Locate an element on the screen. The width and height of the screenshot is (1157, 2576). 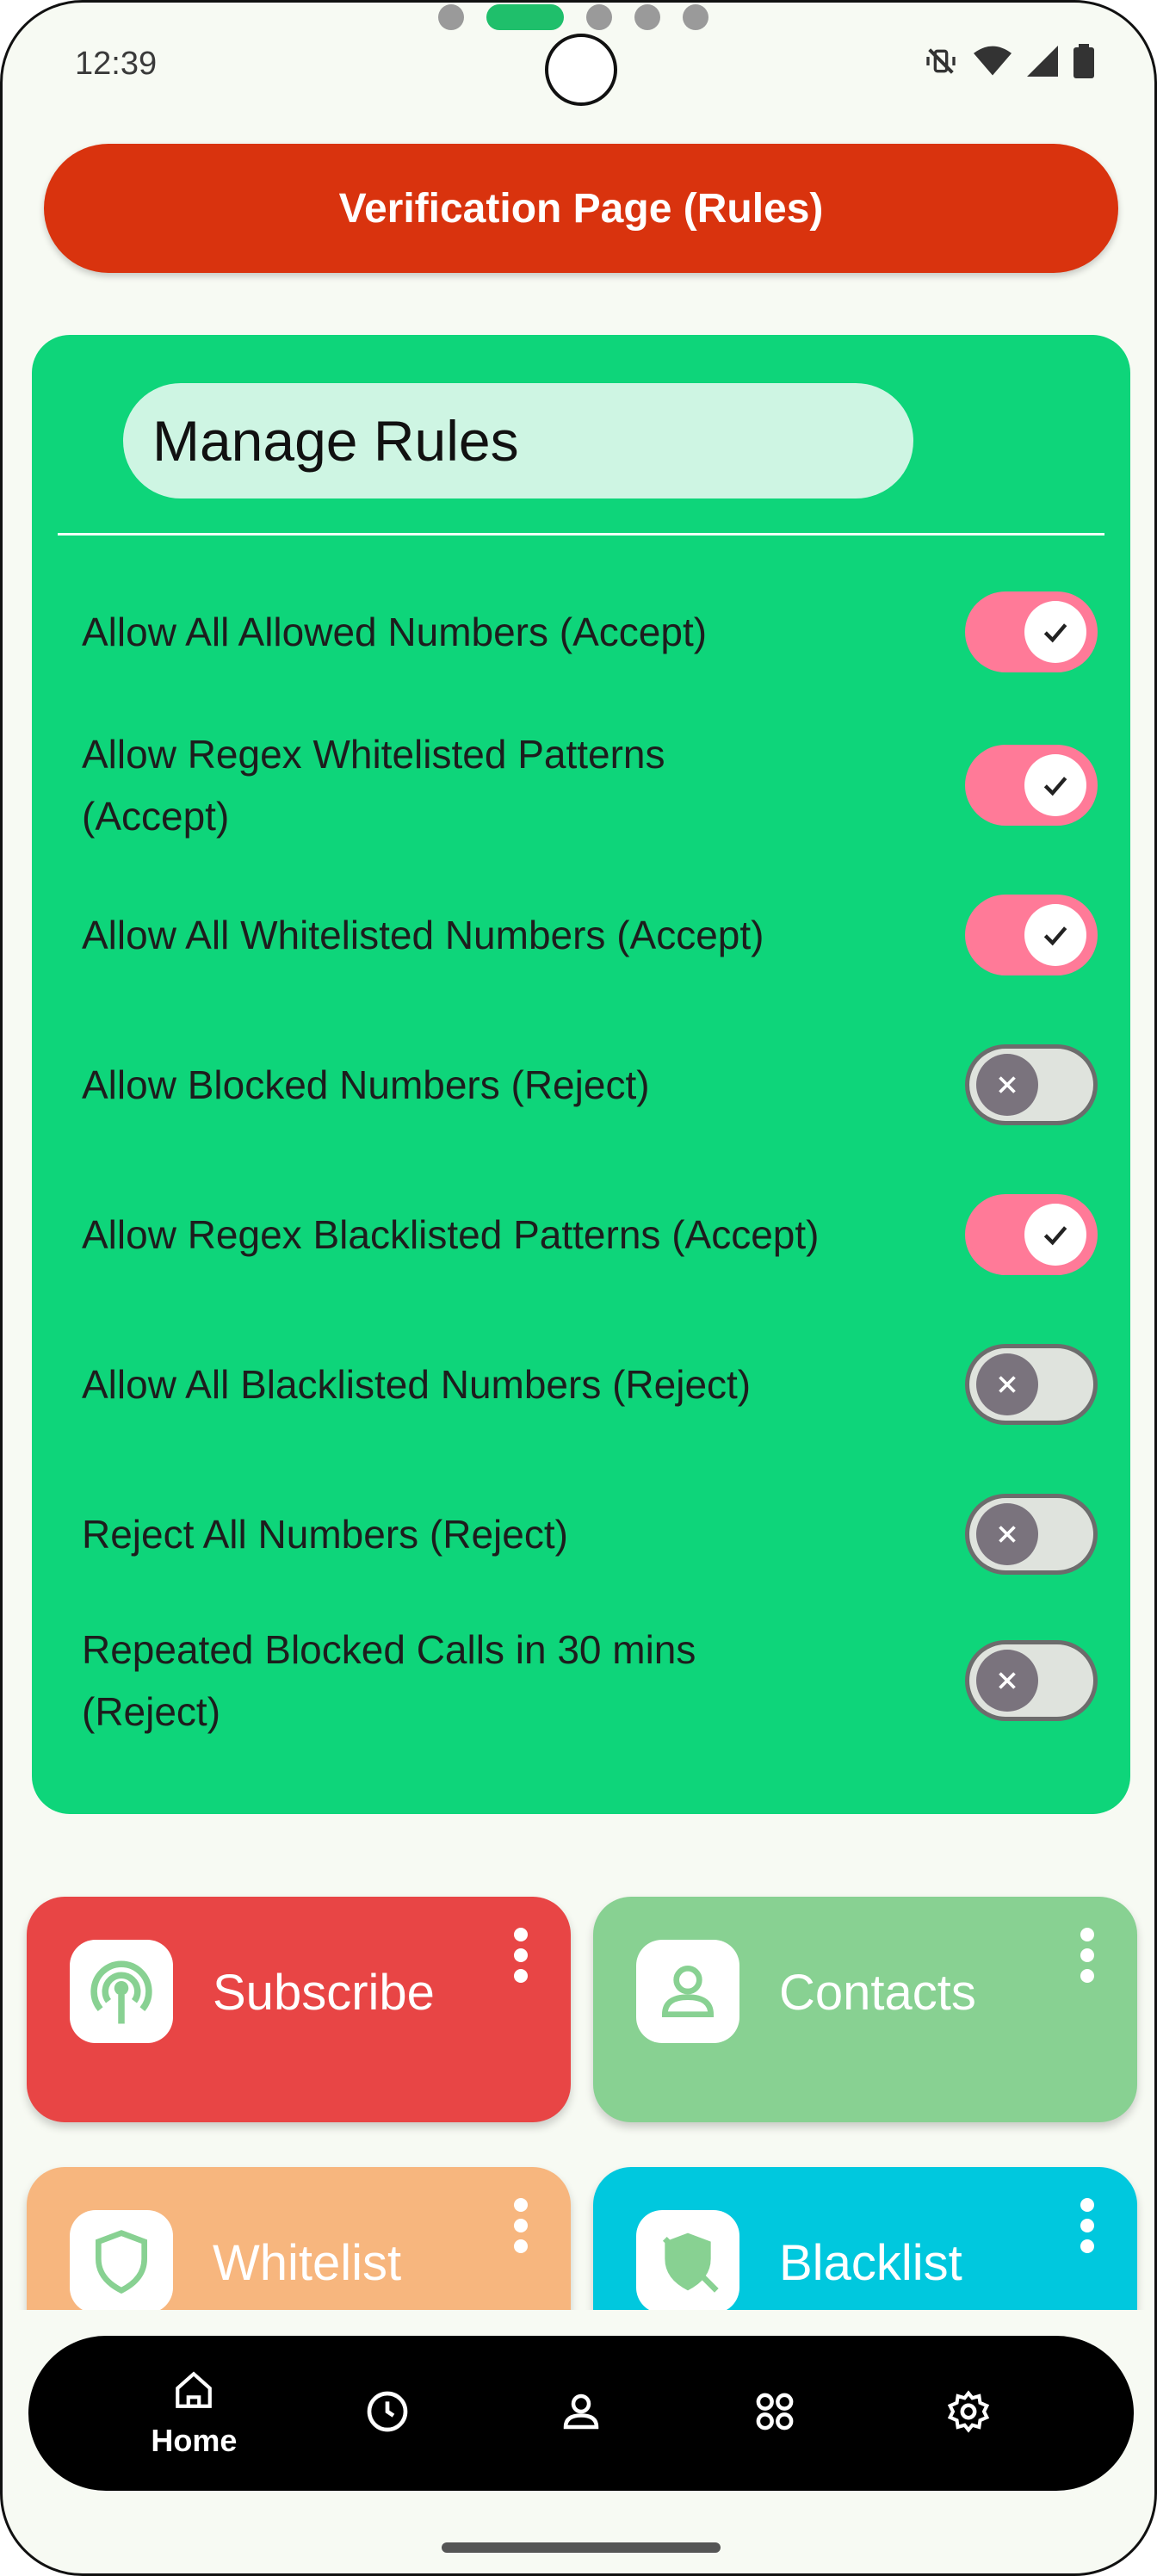
shield-blocked-icon is located at coordinates (687, 2260).